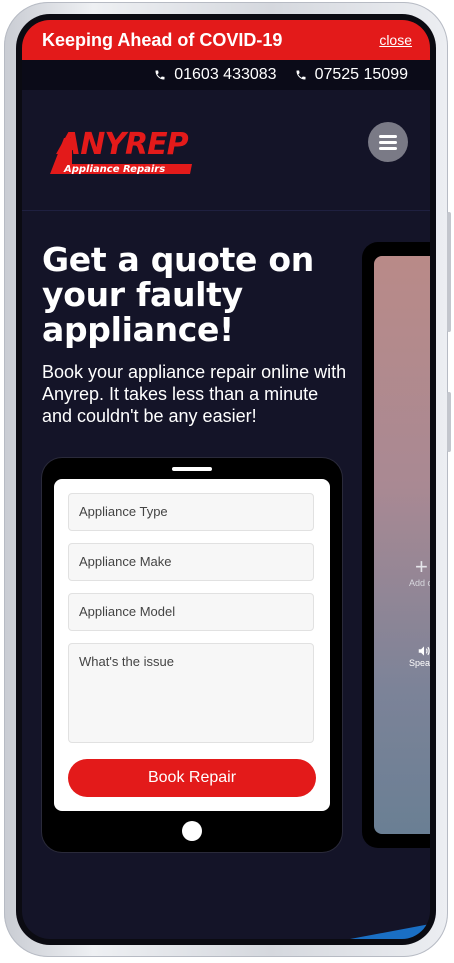  Describe the element at coordinates (192, 469) in the screenshot. I see `tablet-speaker` at that location.